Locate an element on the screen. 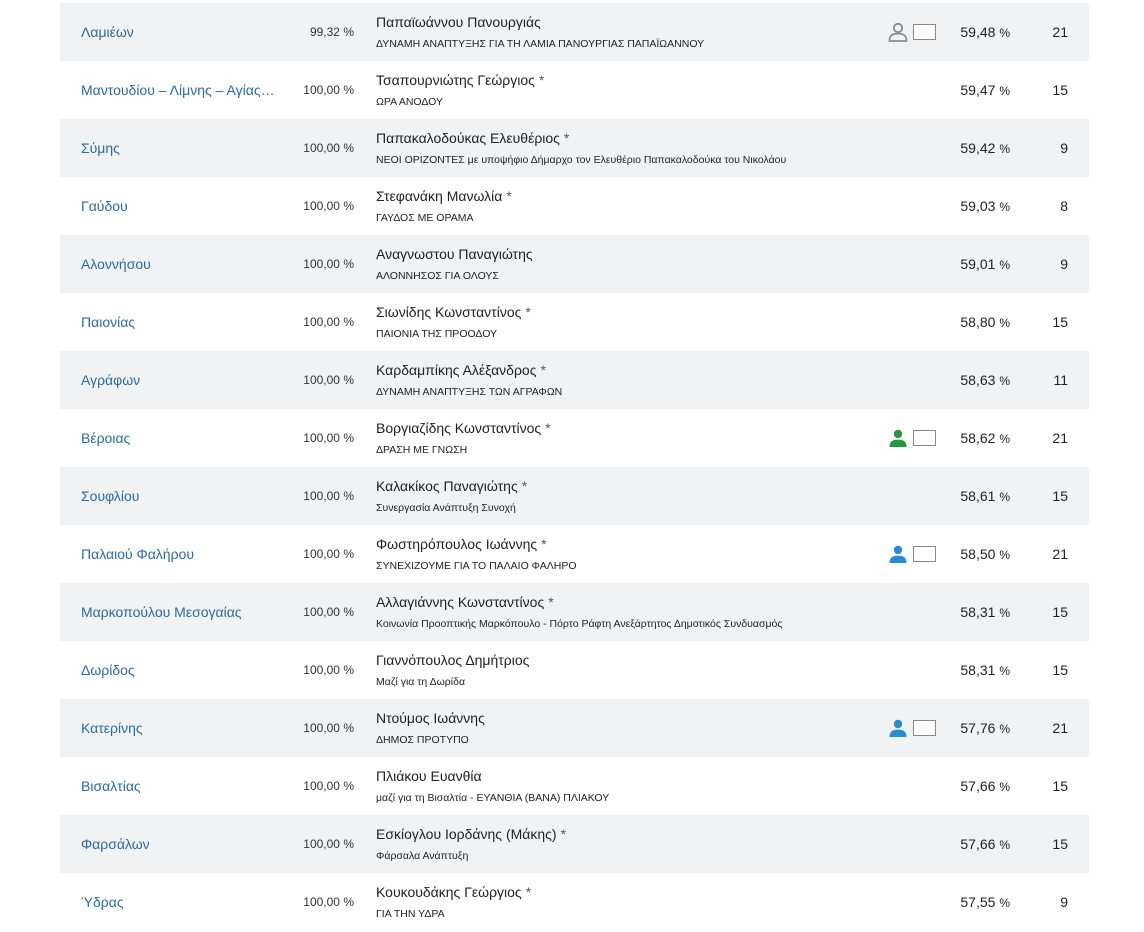  candidate-name: Φωστηρόπουλος Ιωάννης * is located at coordinates (461, 544).